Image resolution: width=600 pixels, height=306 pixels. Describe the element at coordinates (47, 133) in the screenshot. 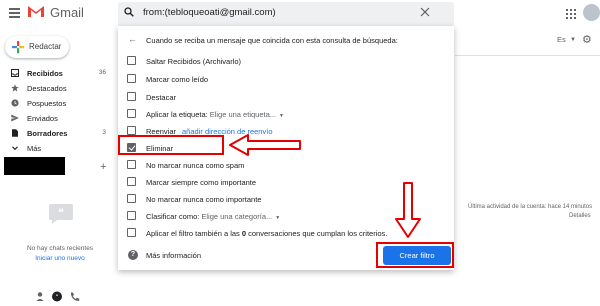

I see `sidebar-item-label: Borradores` at that location.